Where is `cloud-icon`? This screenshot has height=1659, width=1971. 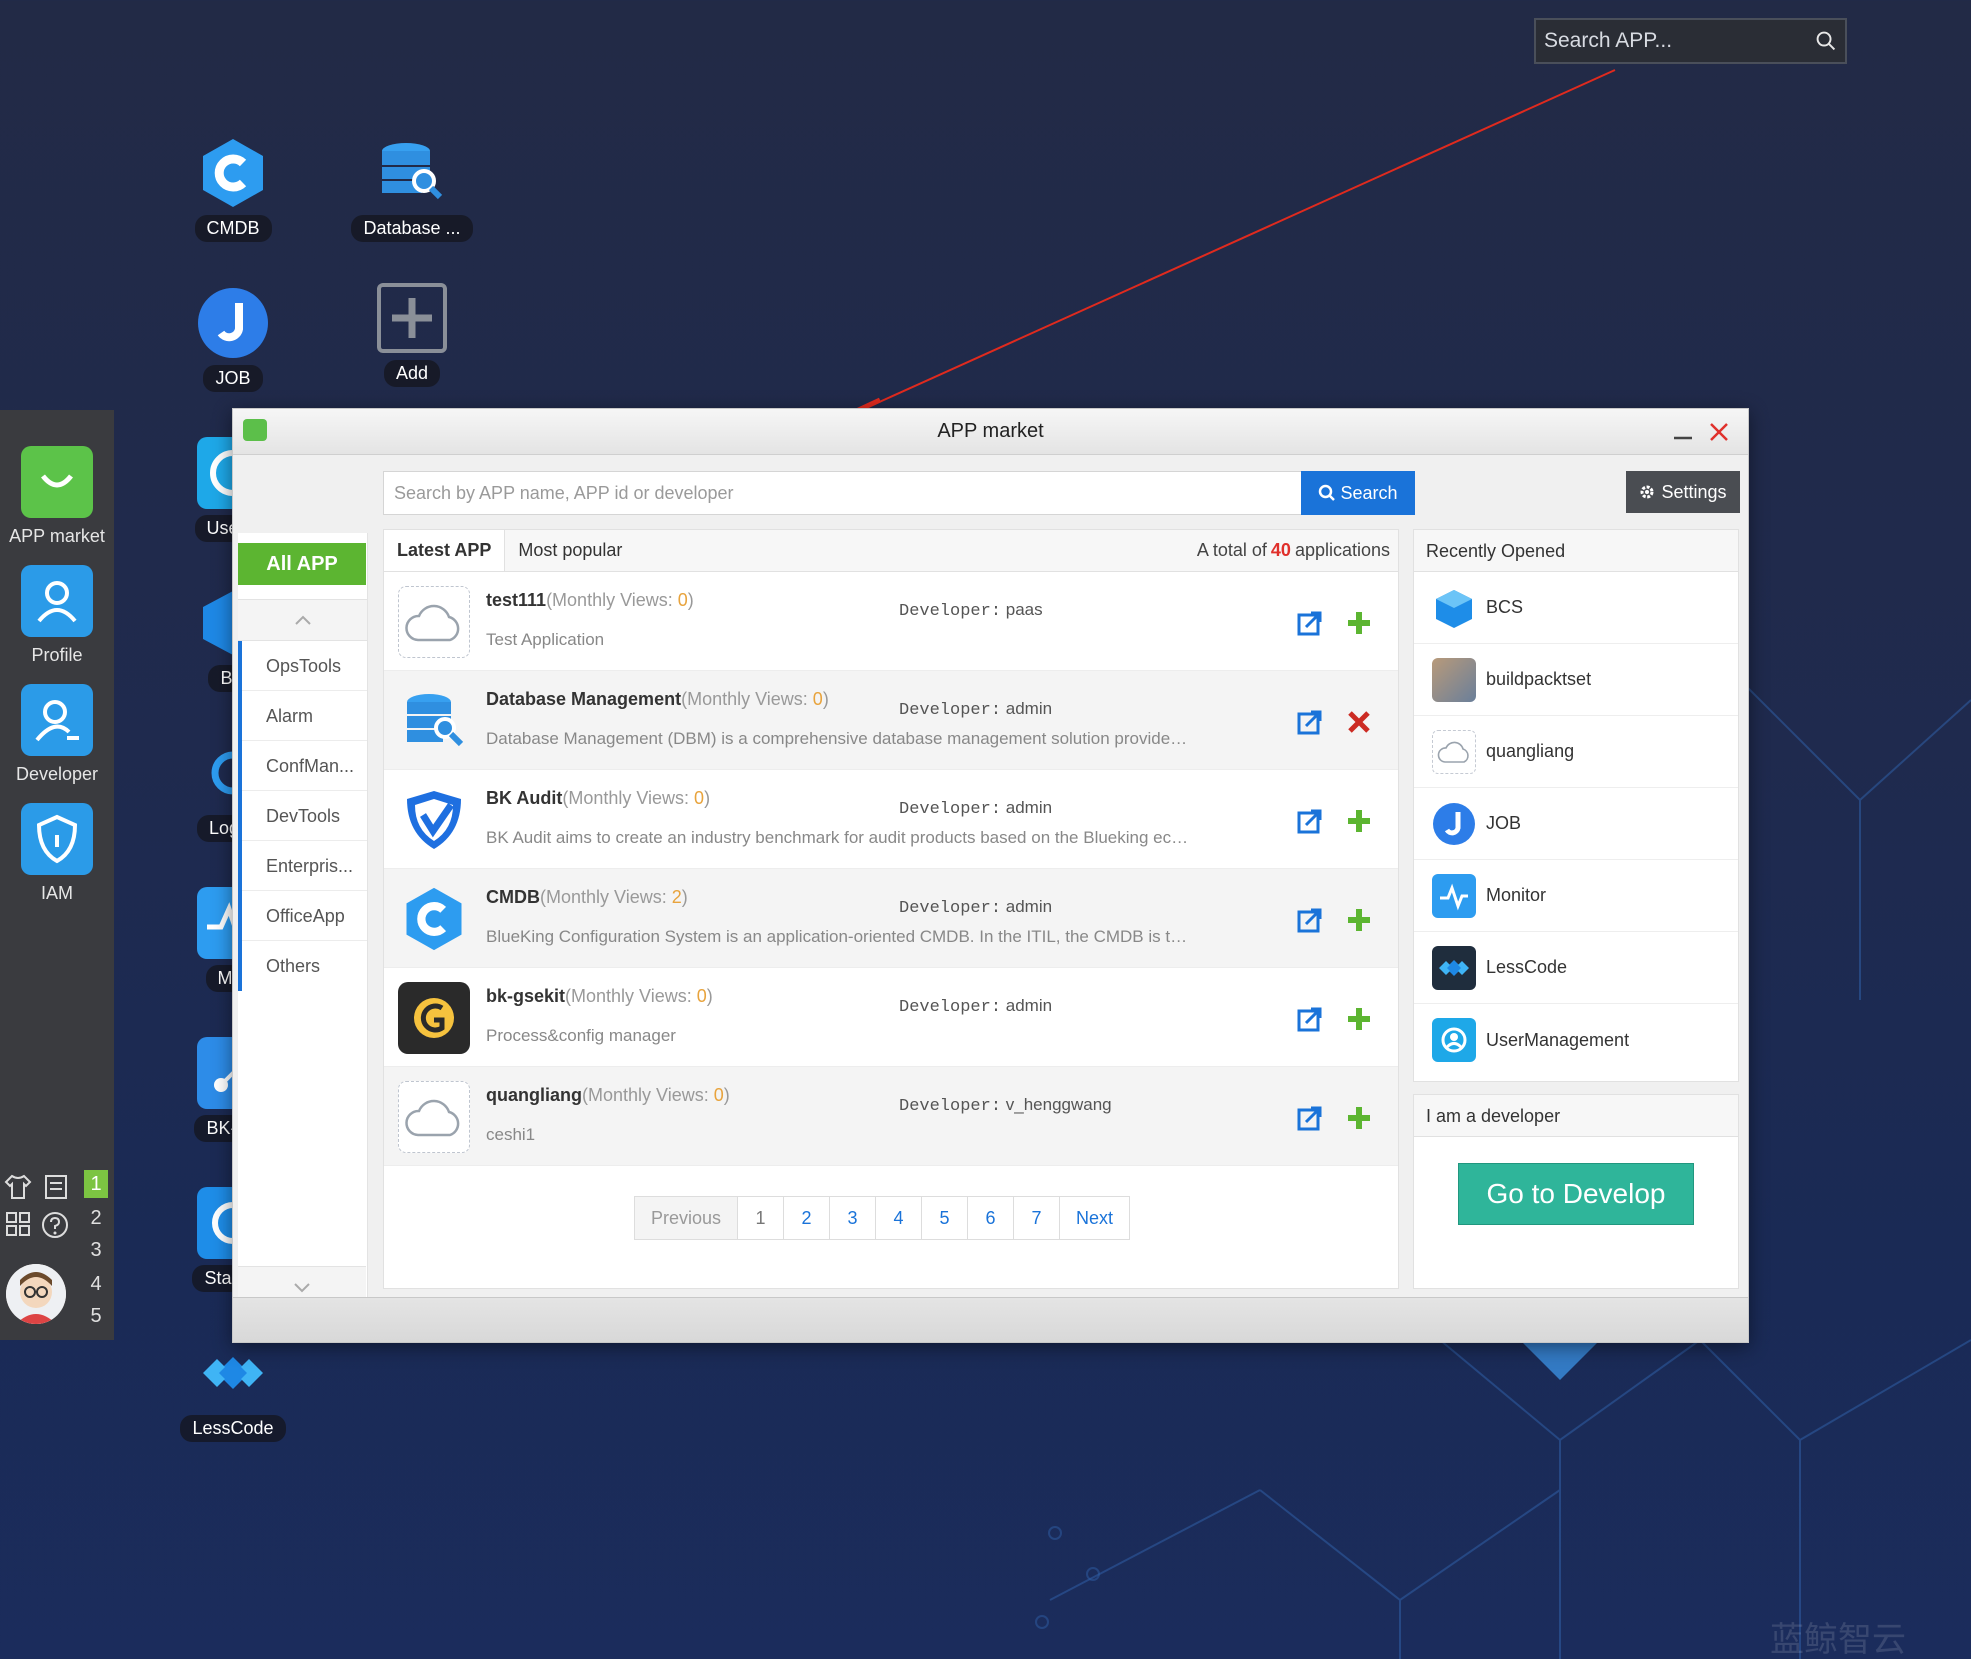
cloud-icon is located at coordinates (1454, 751).